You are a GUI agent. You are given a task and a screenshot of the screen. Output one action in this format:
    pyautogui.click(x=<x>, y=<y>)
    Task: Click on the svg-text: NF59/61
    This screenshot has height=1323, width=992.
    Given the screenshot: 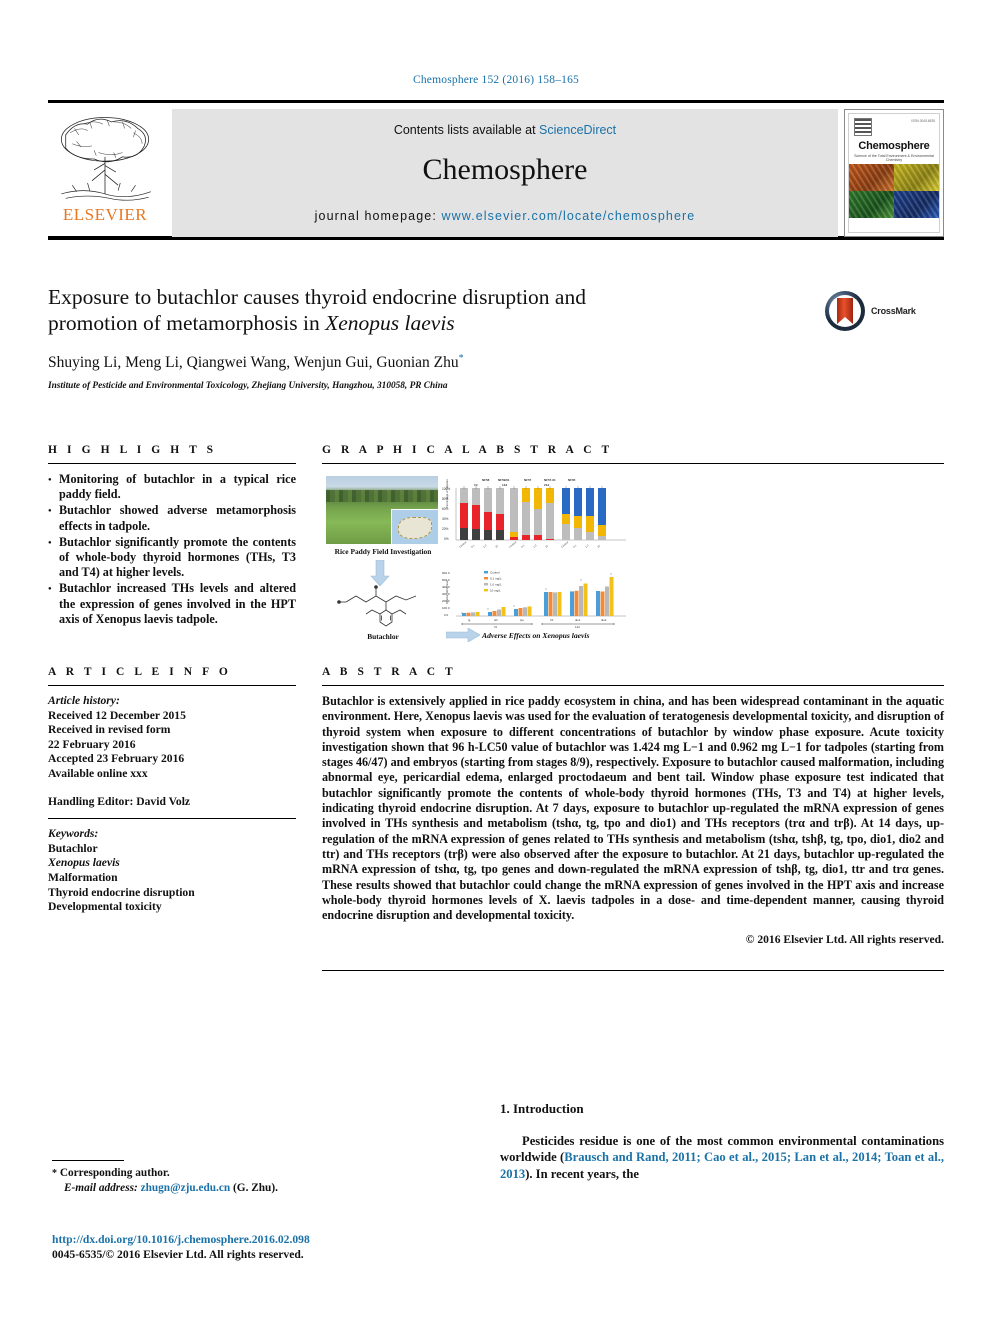 What is the action you would take?
    pyautogui.click(x=504, y=480)
    